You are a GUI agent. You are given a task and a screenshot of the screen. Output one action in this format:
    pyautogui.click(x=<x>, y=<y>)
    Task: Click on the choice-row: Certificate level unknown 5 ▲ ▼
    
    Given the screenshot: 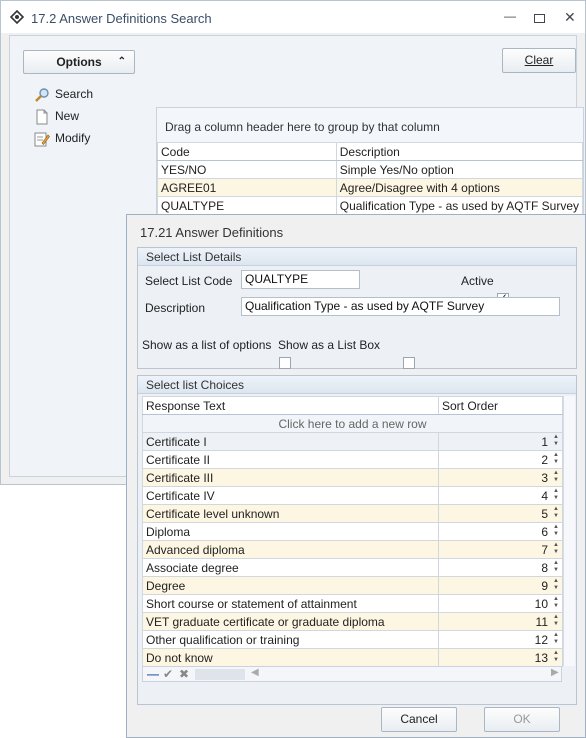 What is the action you would take?
    pyautogui.click(x=352, y=513)
    